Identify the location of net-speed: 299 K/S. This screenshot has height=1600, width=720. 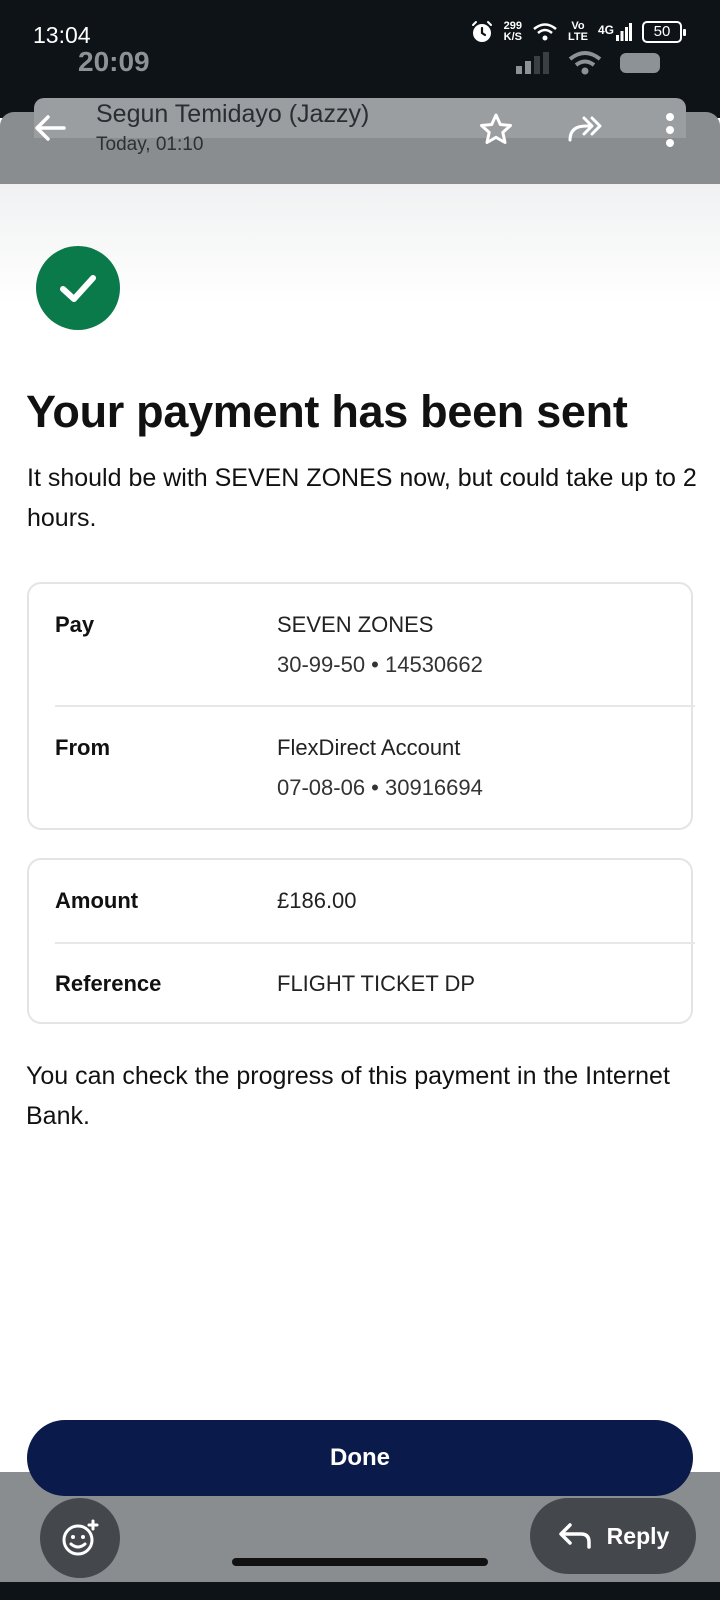
(513, 32).